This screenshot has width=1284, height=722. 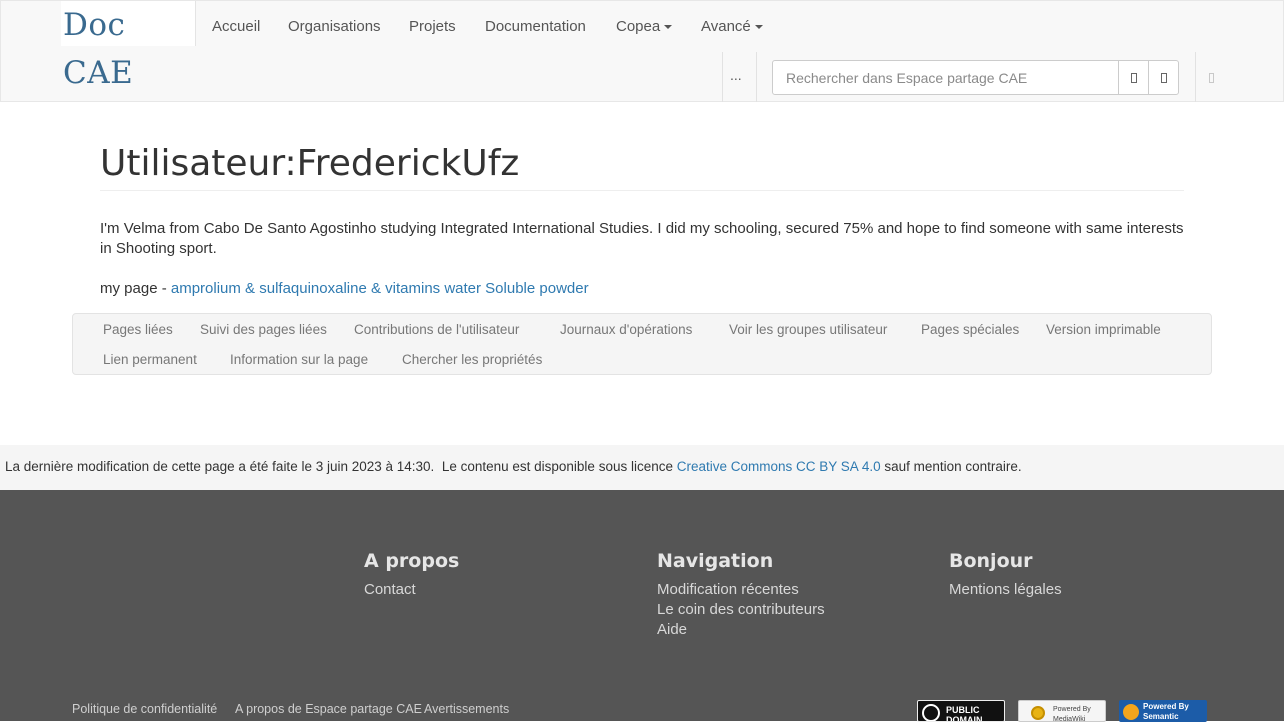 What do you see at coordinates (931, 712) in the screenshot?
I see `public-domain-icon` at bounding box center [931, 712].